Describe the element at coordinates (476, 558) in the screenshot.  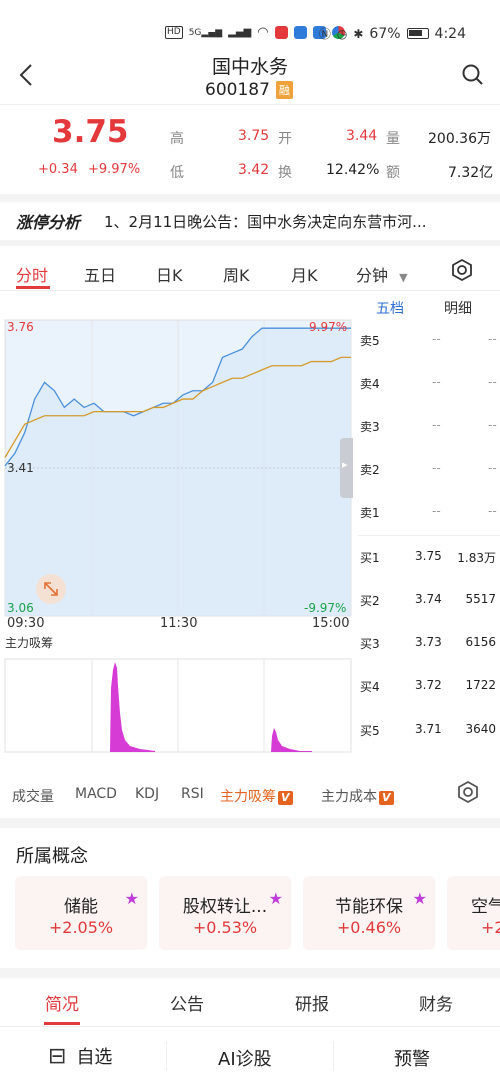
I see `bid-volume: 1.83万` at that location.